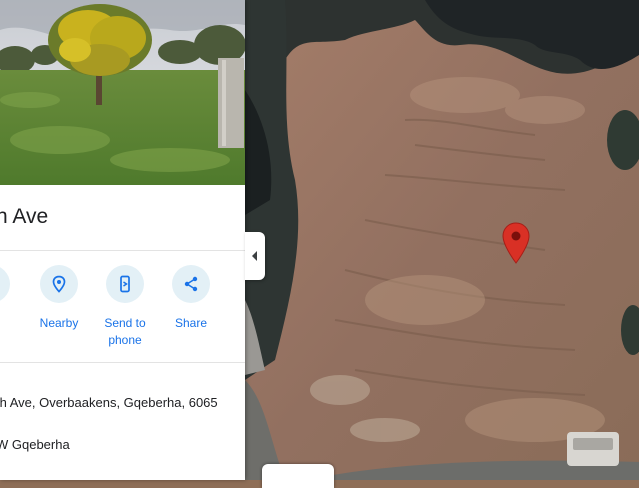  Describe the element at coordinates (125, 284) in the screenshot. I see `send-to-phone-icon` at that location.